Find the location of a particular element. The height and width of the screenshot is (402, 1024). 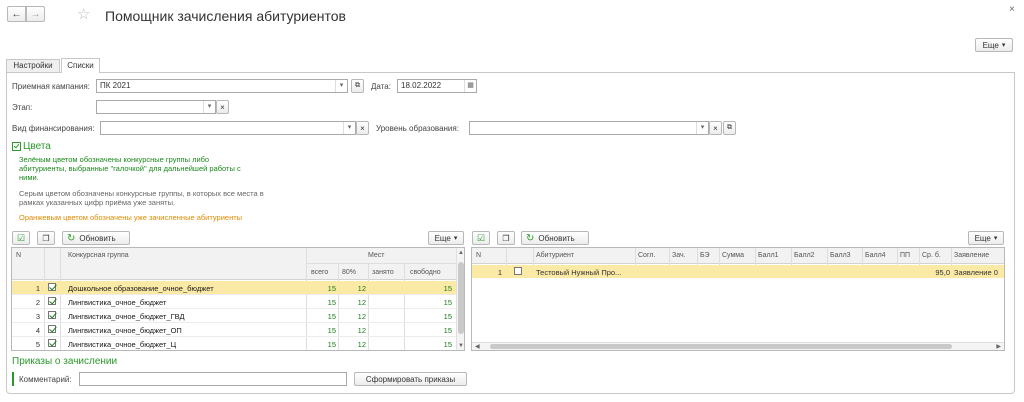

header-10: Балл4 is located at coordinates (875, 255).